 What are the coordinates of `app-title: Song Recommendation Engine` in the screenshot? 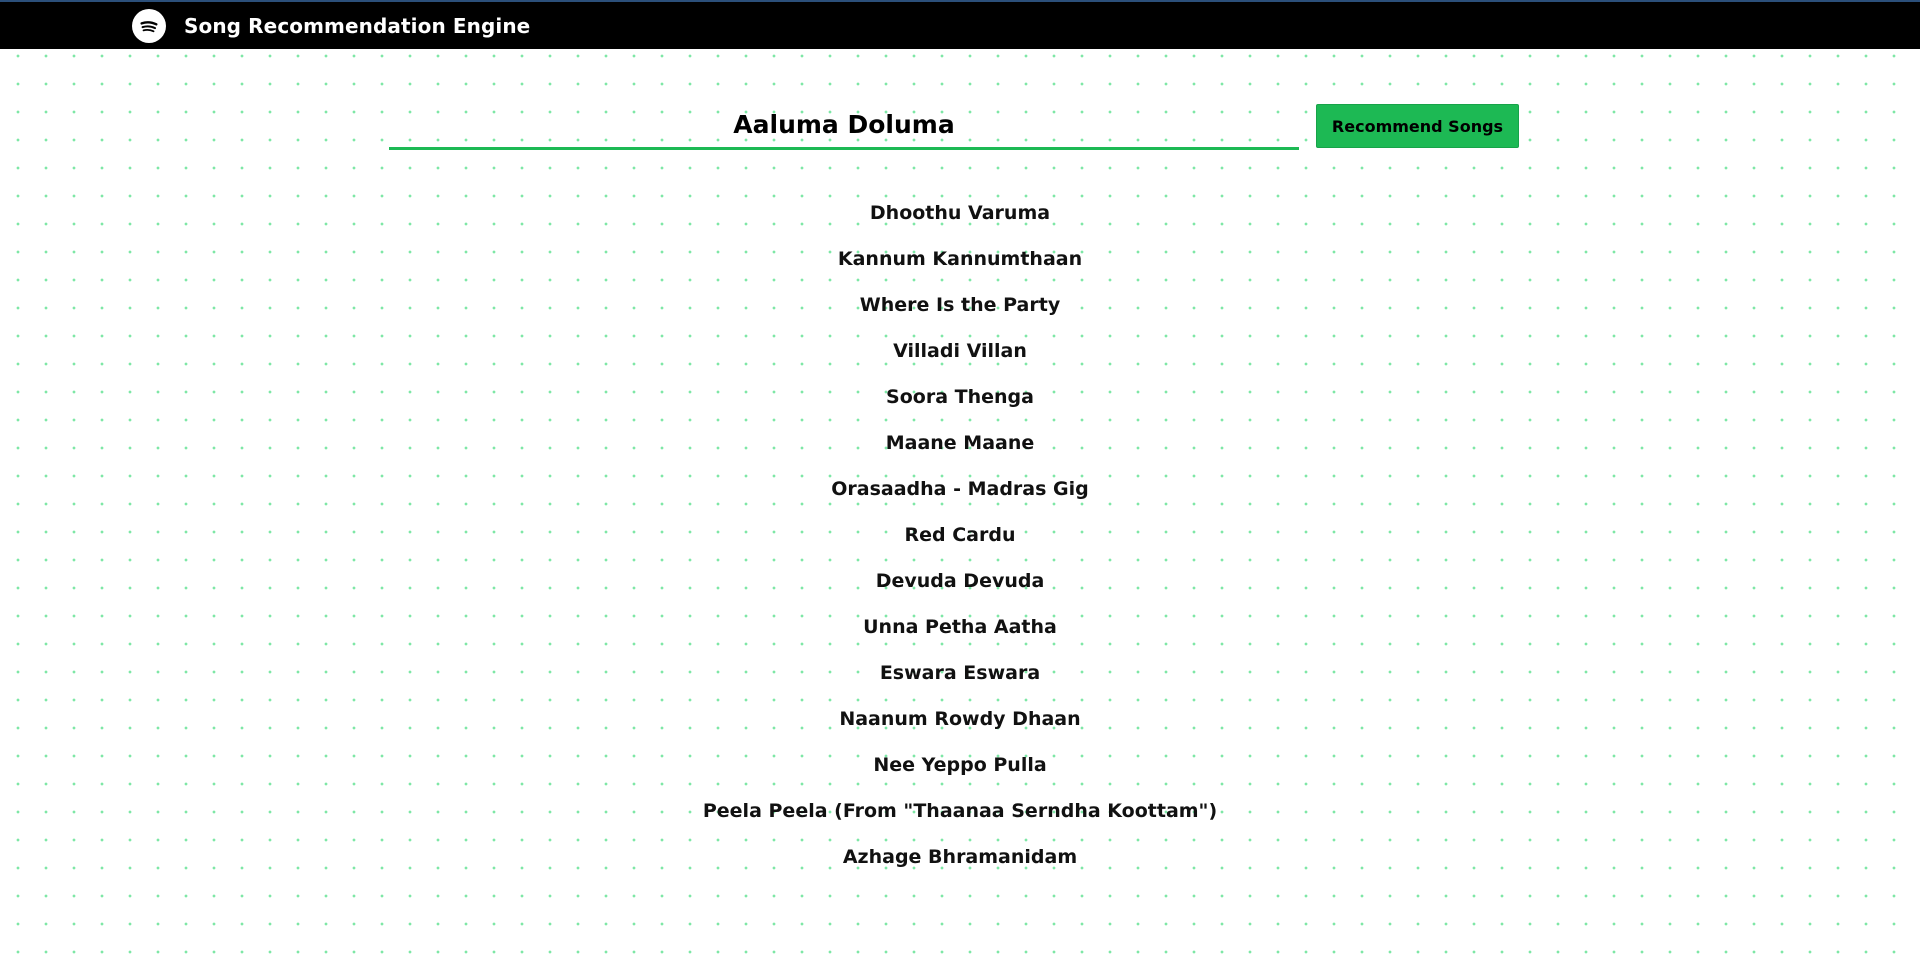 It's located at (357, 25).